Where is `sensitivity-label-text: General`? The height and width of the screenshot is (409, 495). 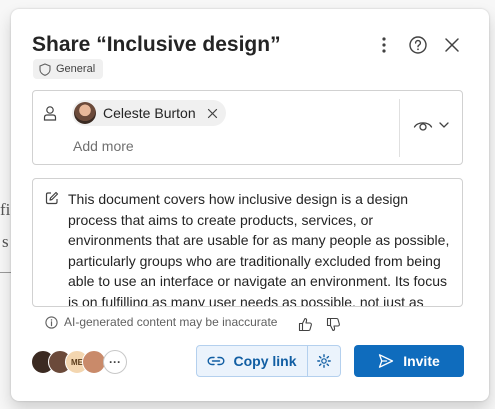
sensitivity-label-text: General is located at coordinates (76, 69).